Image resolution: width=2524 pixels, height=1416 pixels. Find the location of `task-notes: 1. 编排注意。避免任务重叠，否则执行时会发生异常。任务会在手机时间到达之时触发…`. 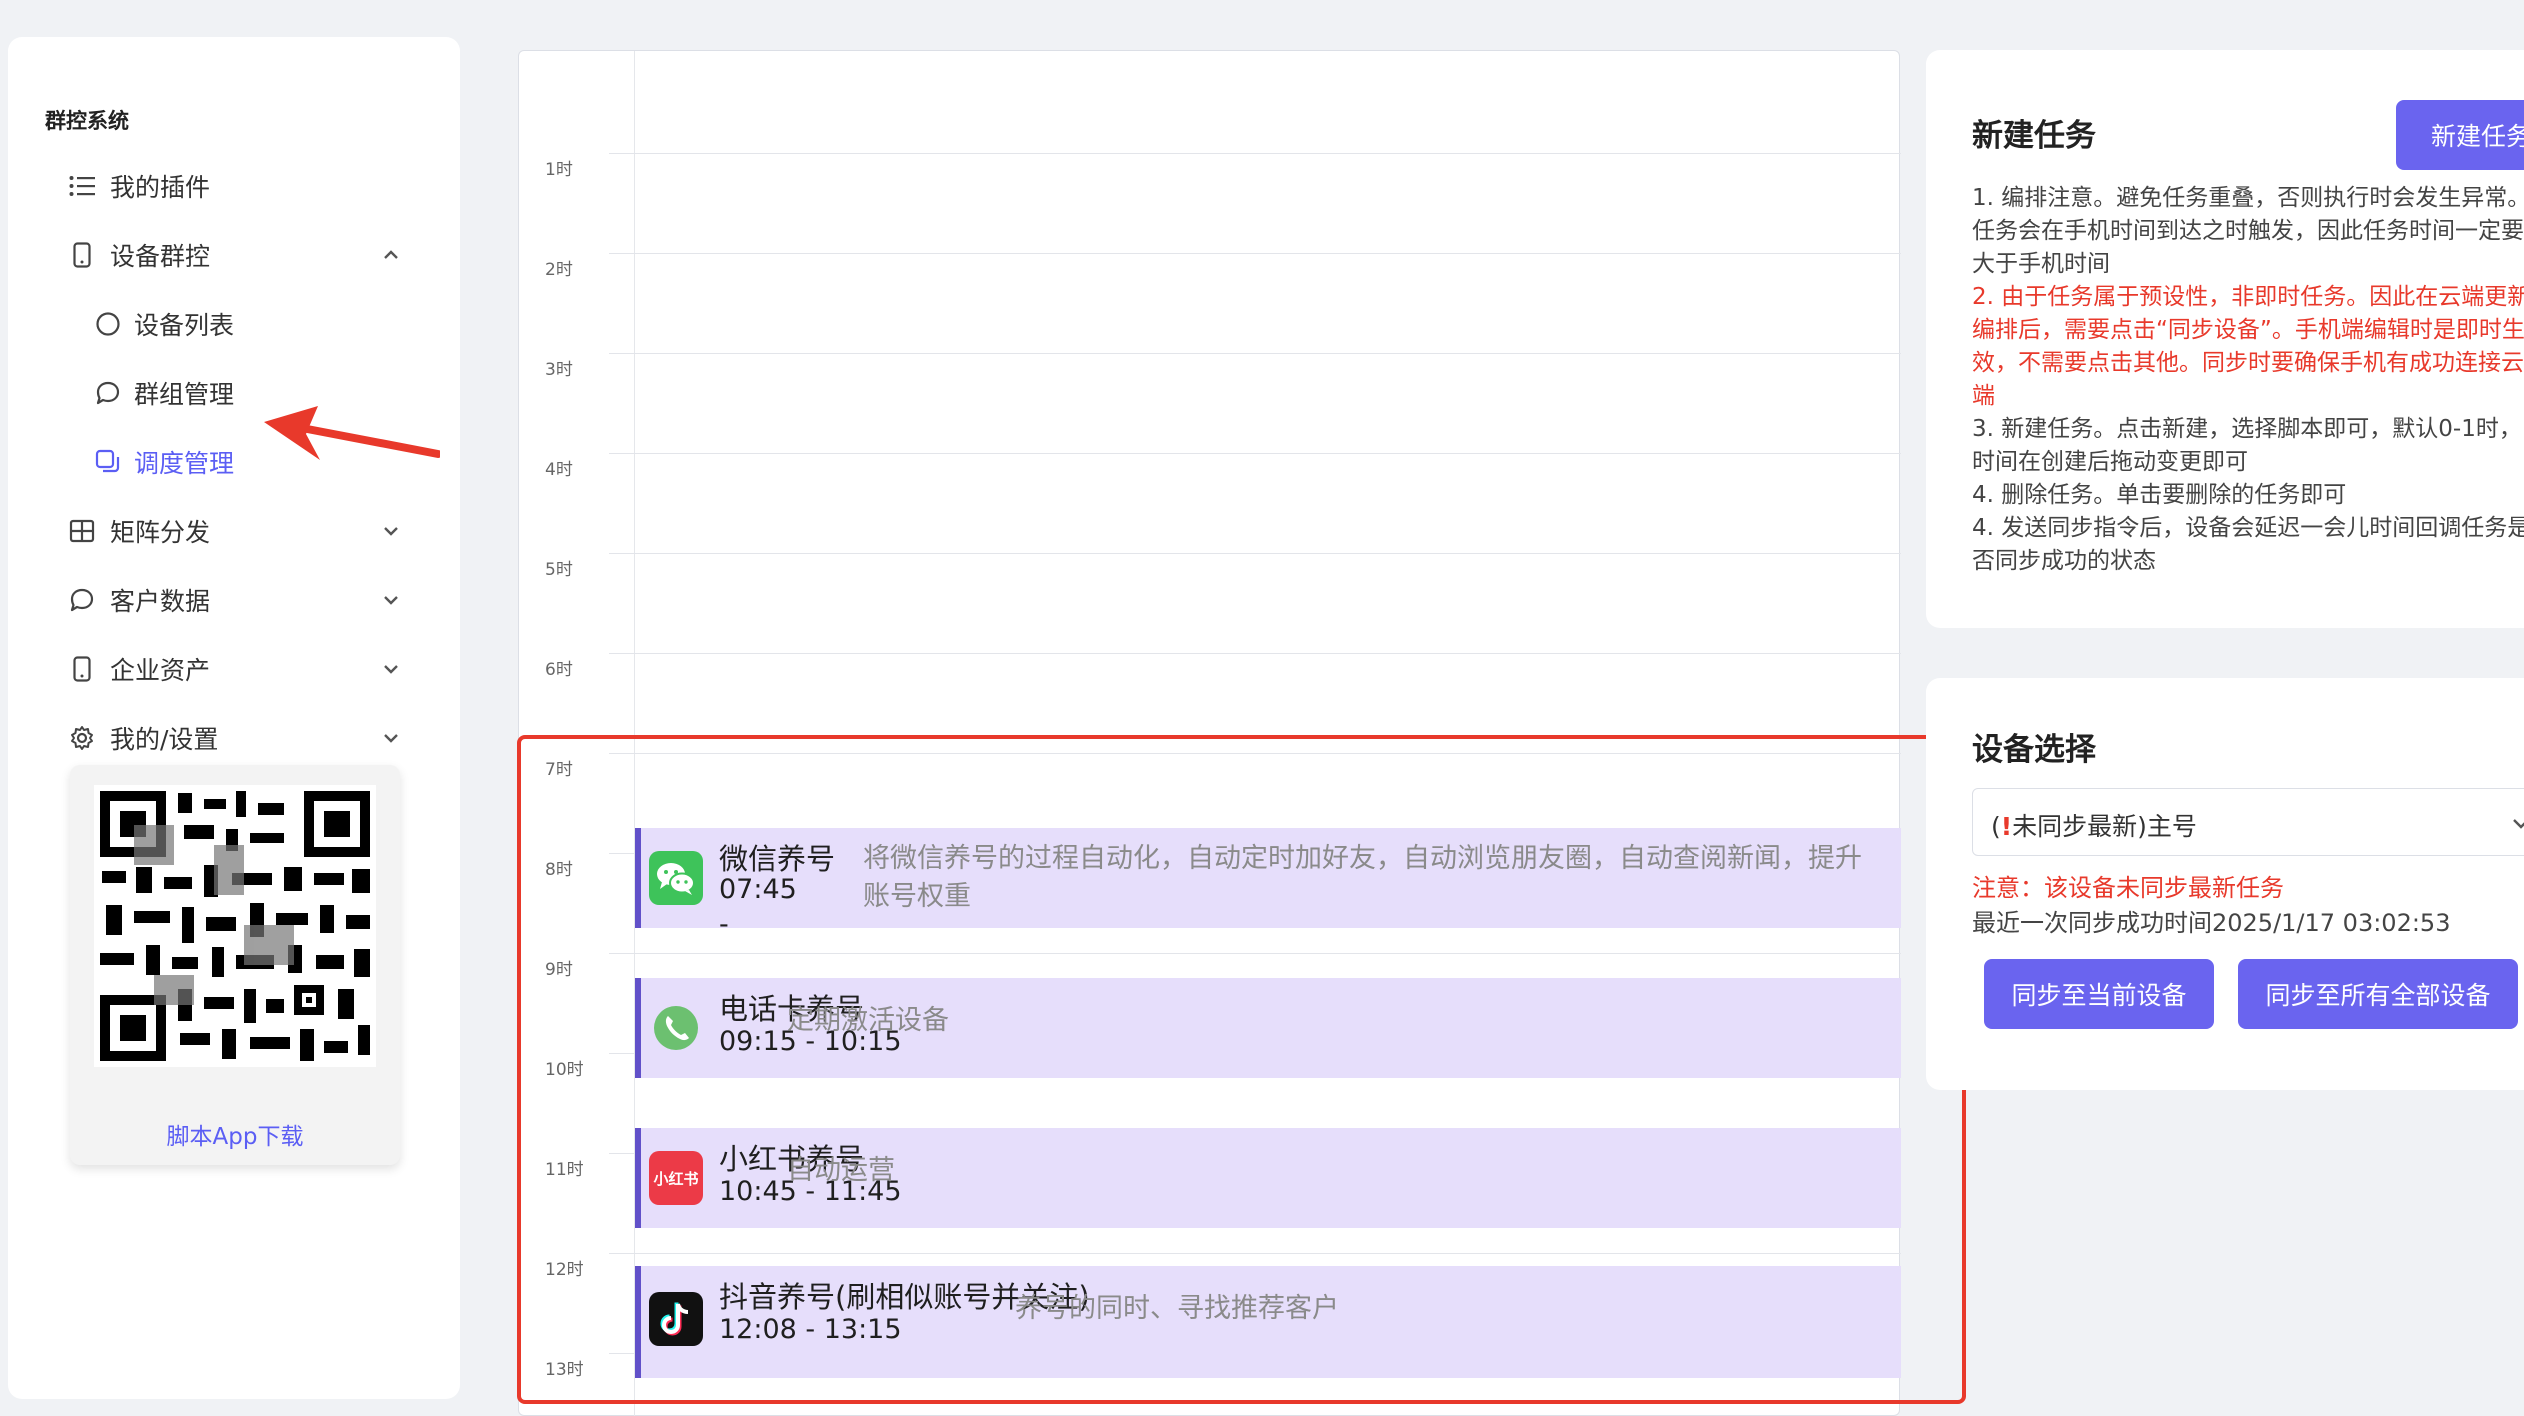

task-notes: 1. 编排注意。避免任务重叠，否则执行时会发生异常。任务会在手机时间到达之时触发… is located at coordinates (2248, 380).